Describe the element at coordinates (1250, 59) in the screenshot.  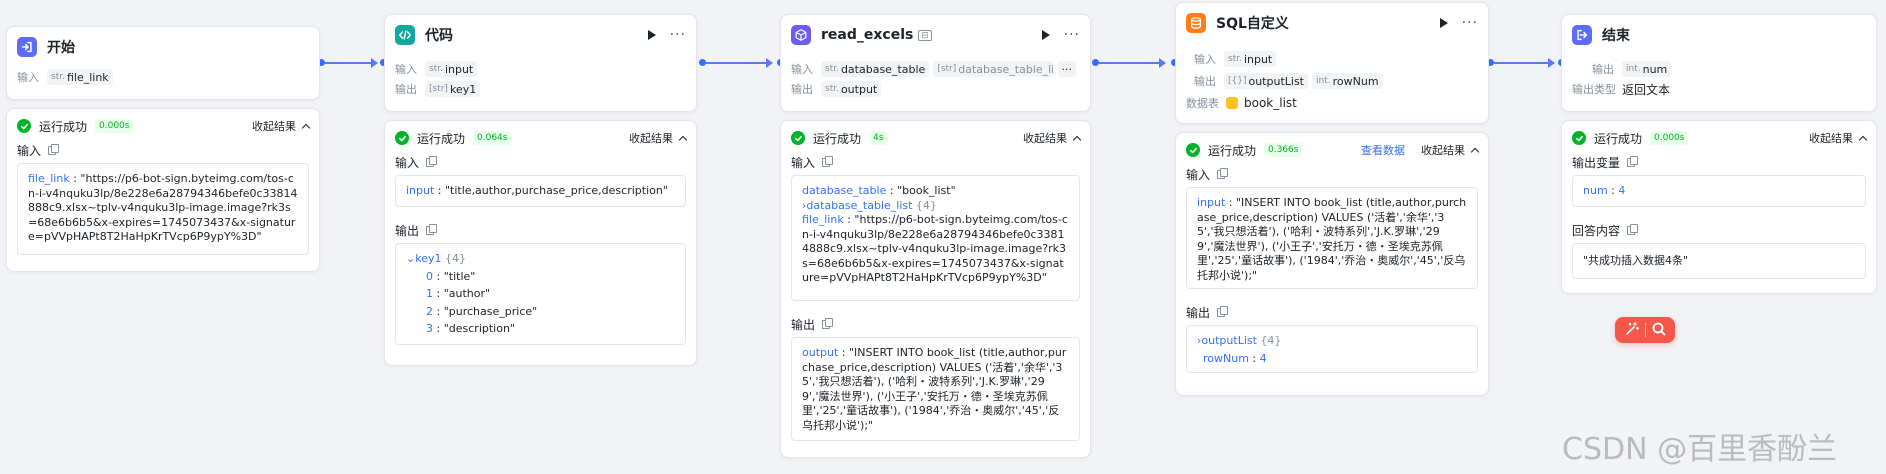
I see `param-tag: str. input` at that location.